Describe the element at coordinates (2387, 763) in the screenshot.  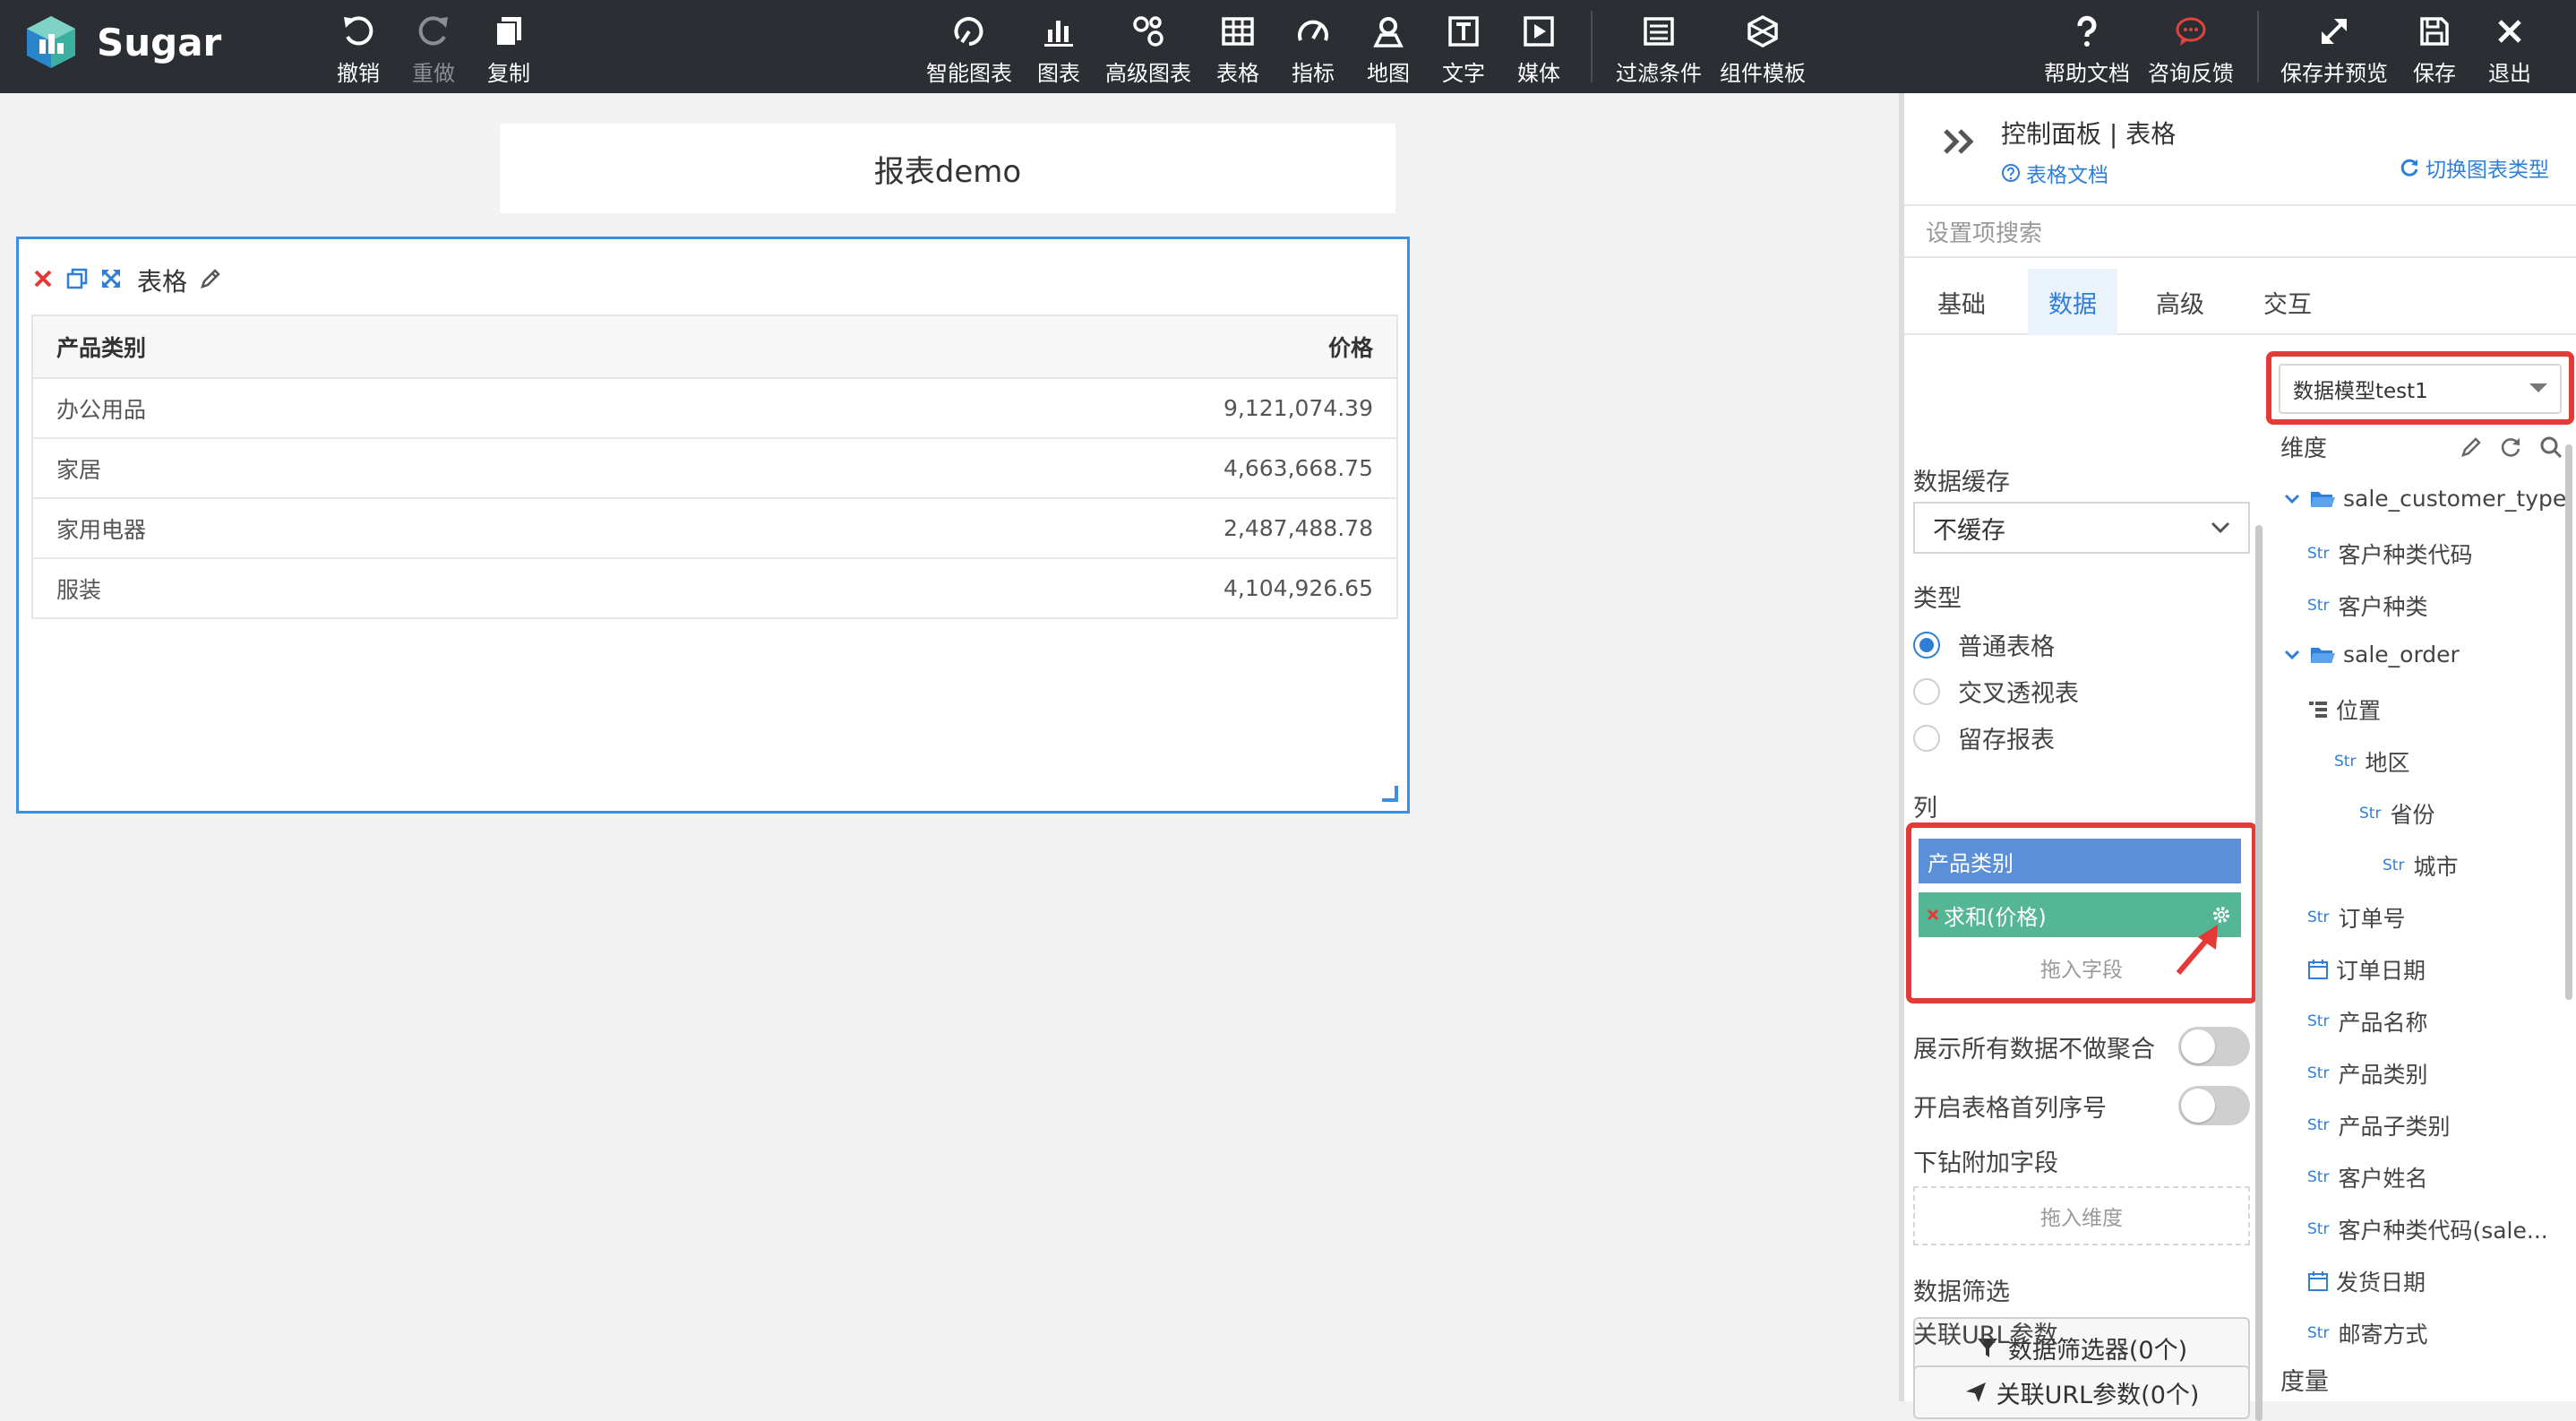
I see `tree-label: 地区` at that location.